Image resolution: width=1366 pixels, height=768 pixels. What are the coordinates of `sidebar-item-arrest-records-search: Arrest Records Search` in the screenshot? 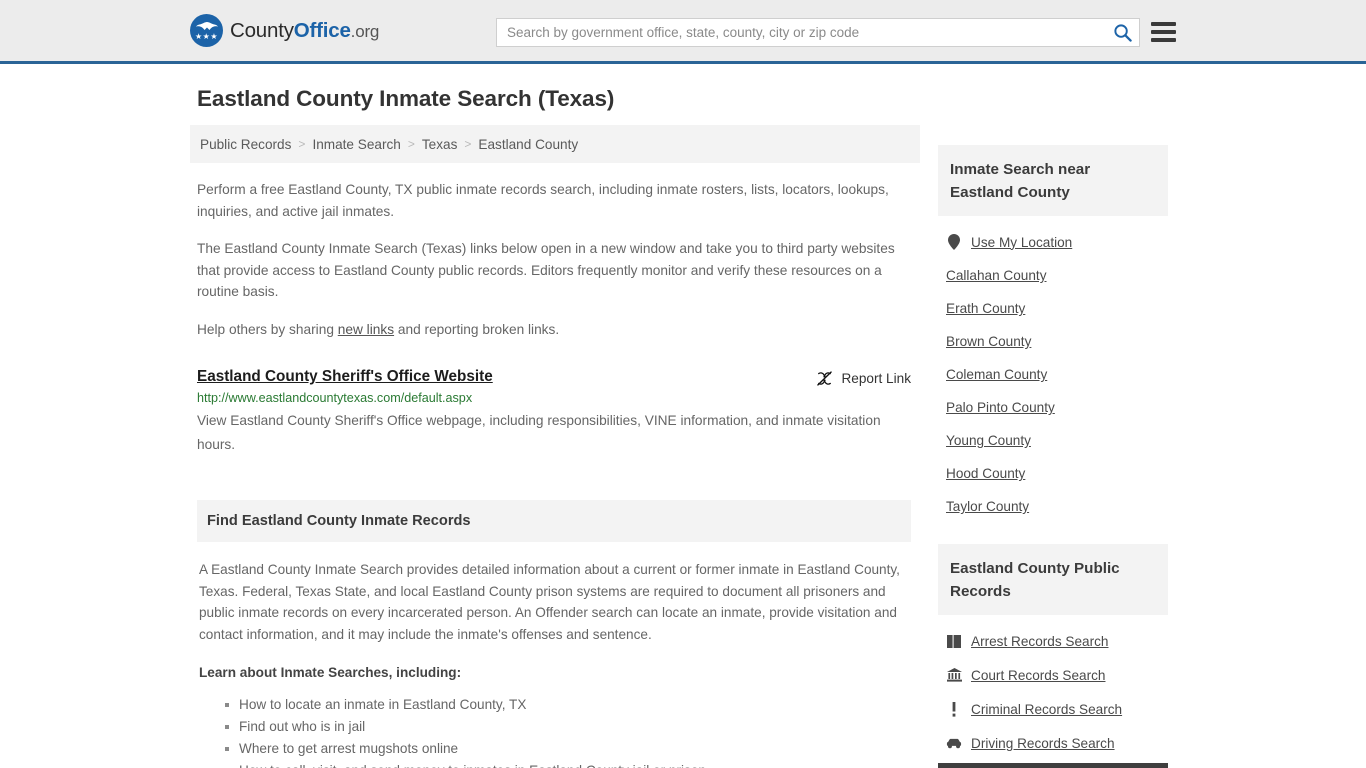 It's located at (1053, 641).